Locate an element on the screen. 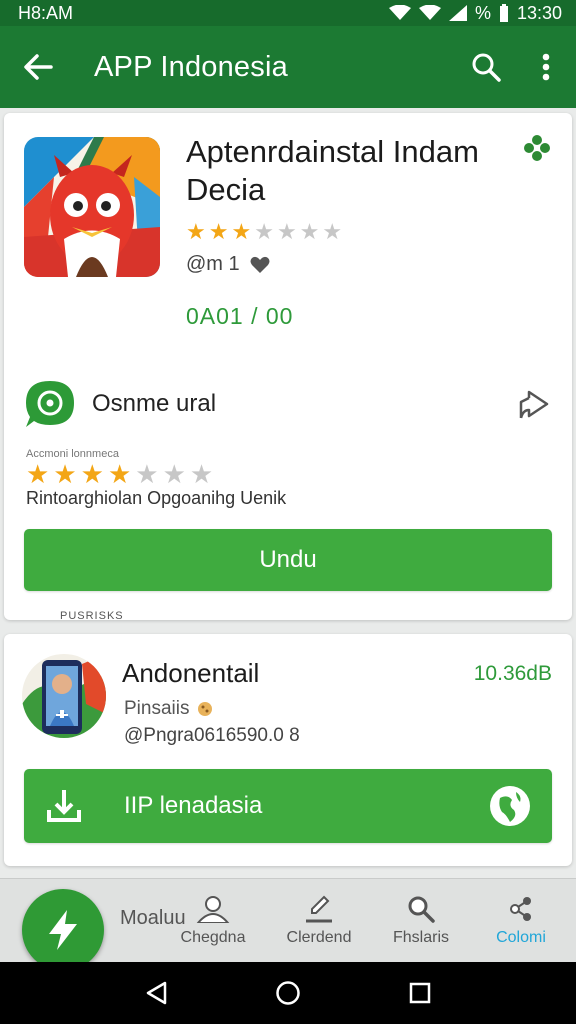  nav-label: Clerdend is located at coordinates (319, 937).